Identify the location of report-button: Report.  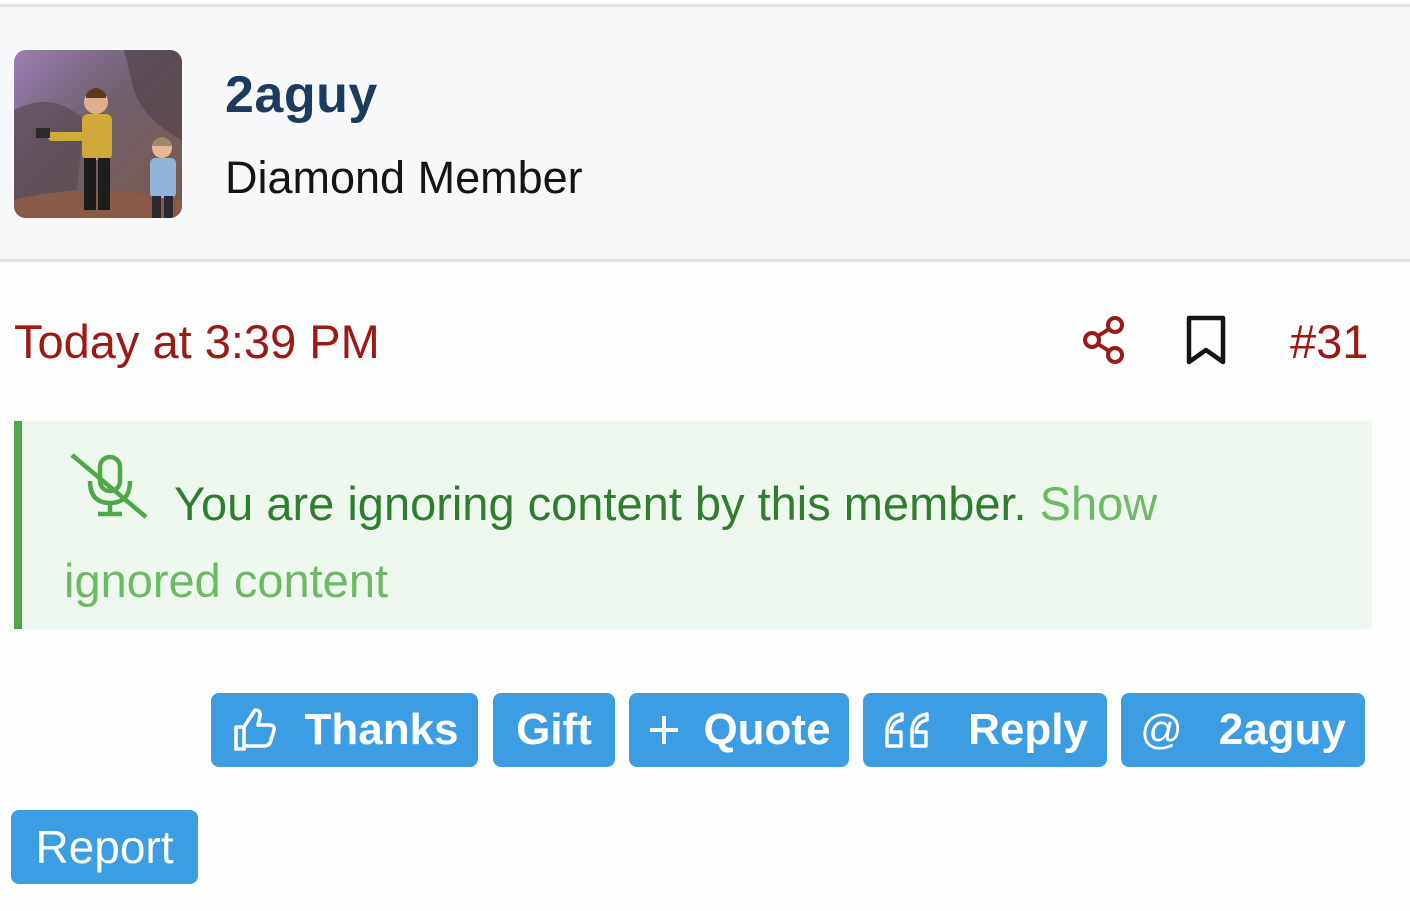
(104, 847).